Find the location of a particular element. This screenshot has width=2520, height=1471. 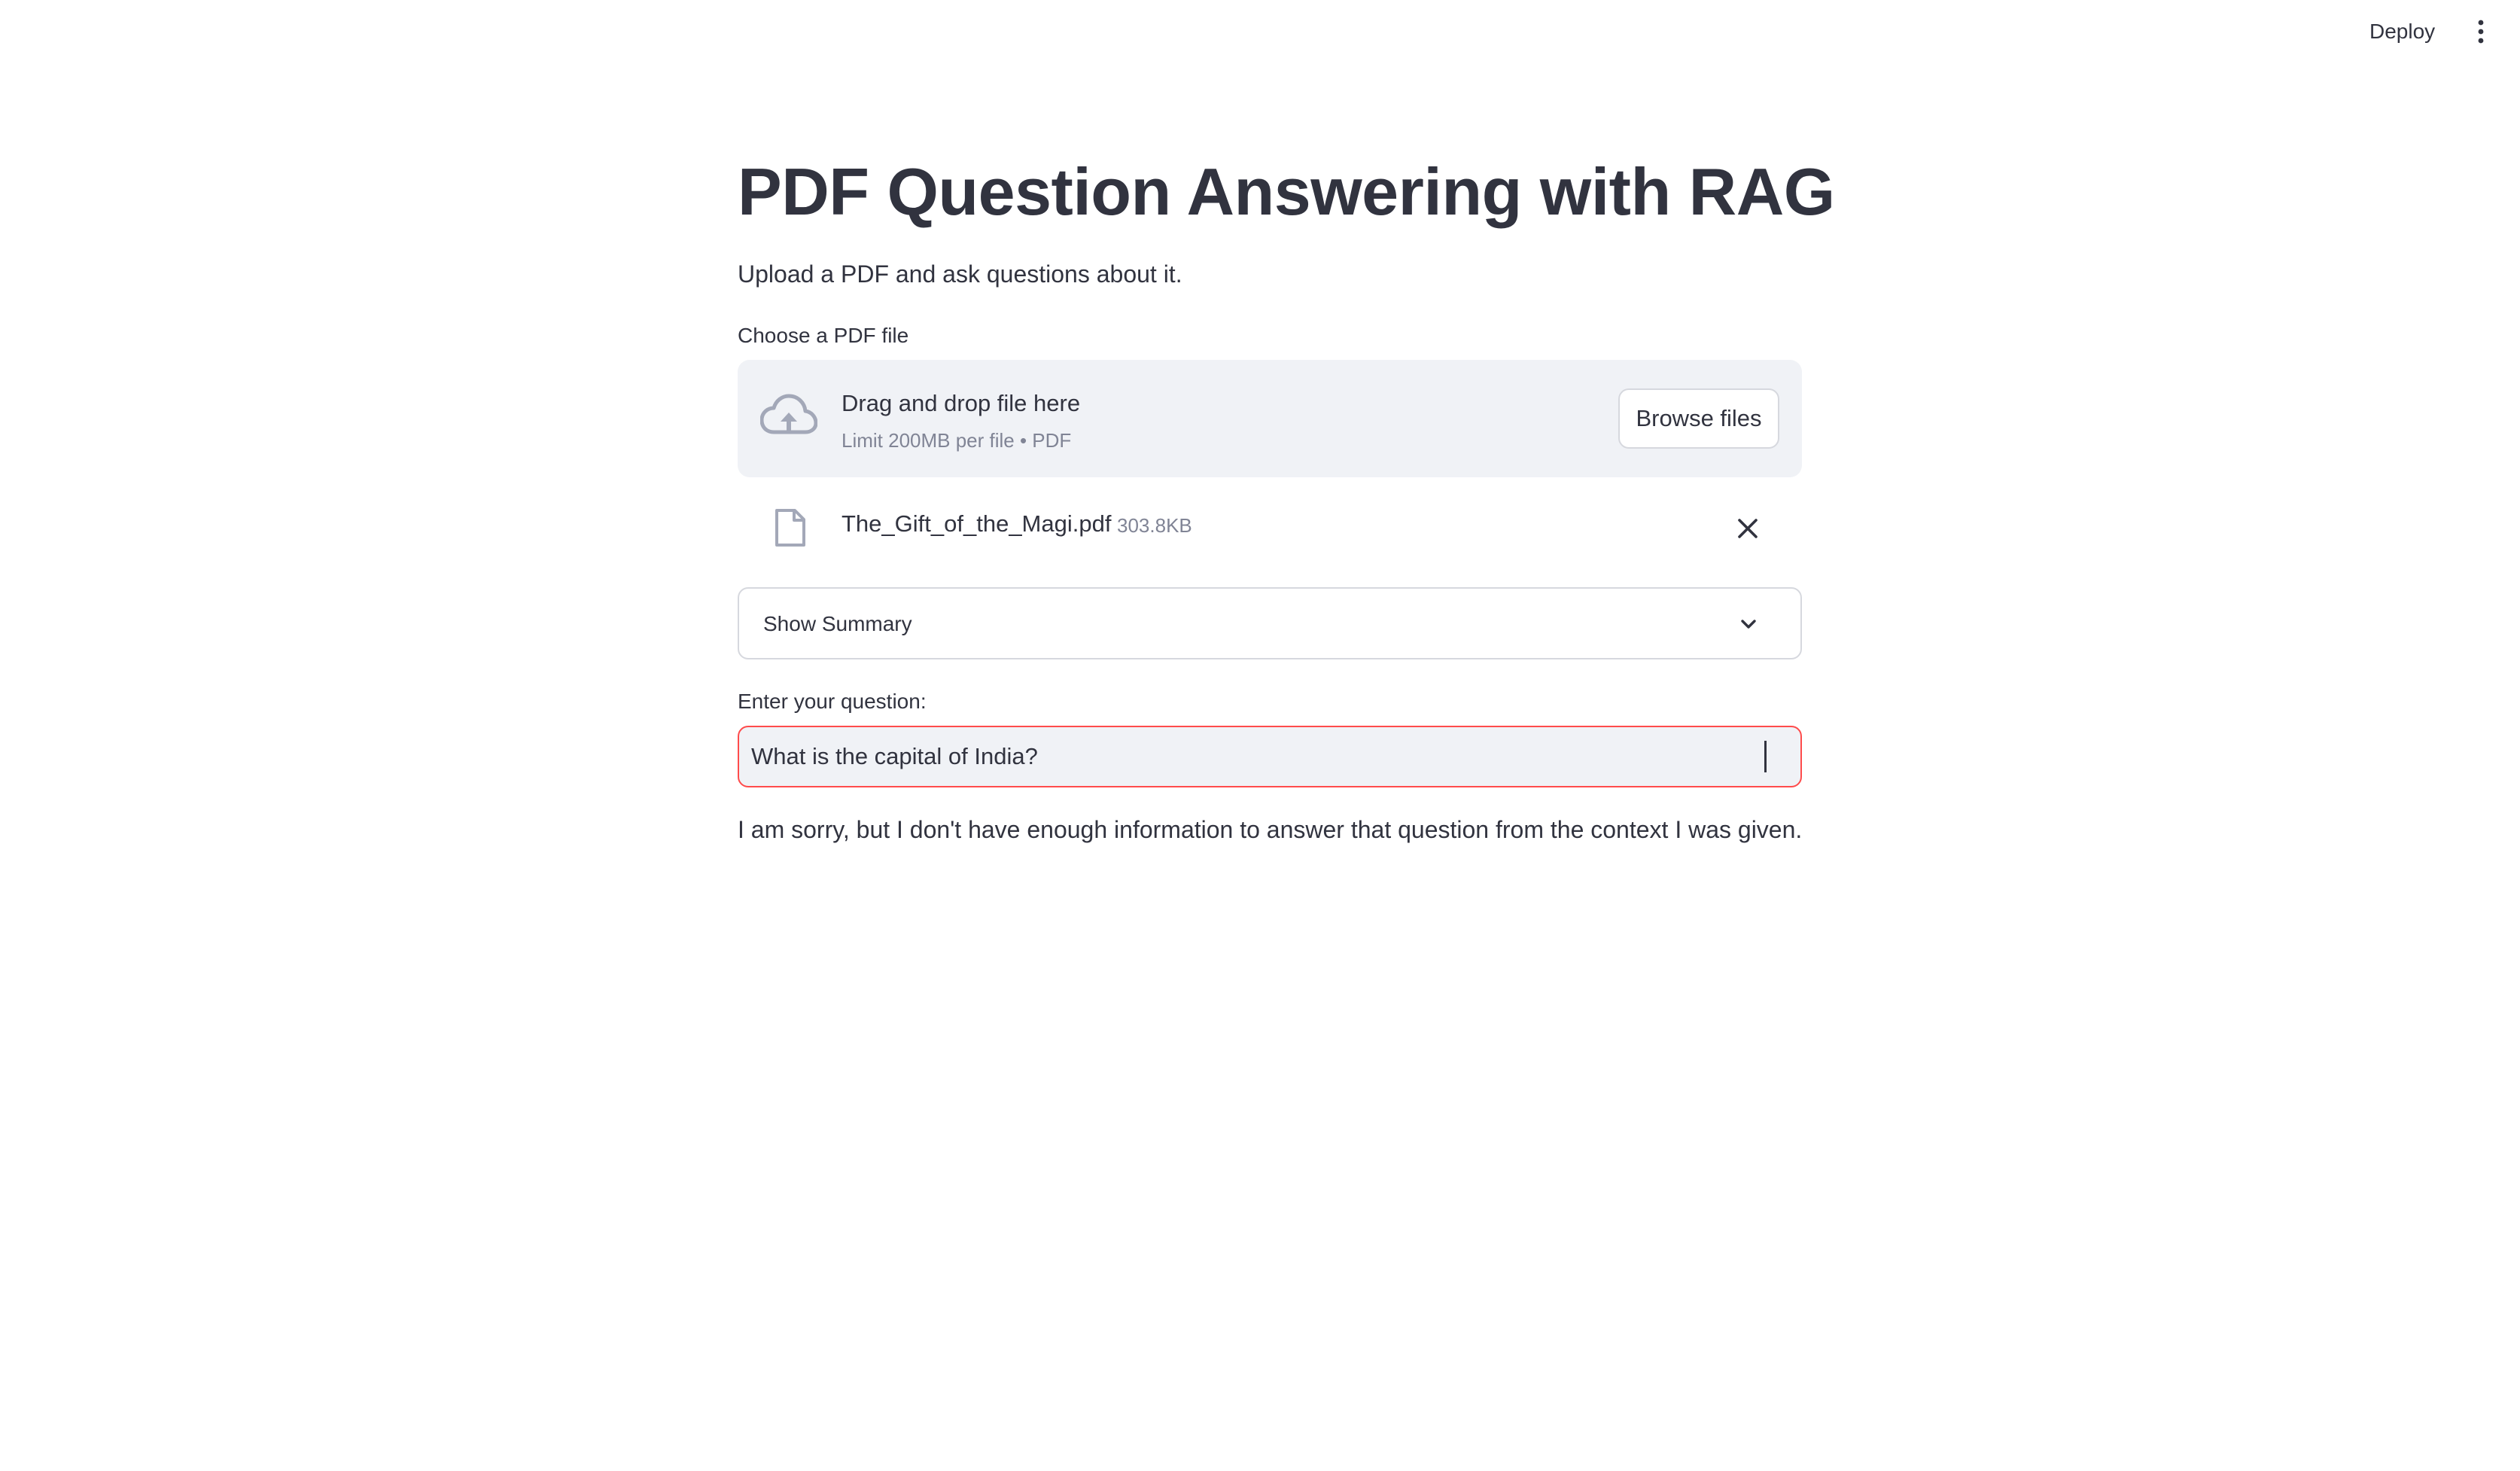

top-toolbar: Deploy is located at coordinates (1260, 32).